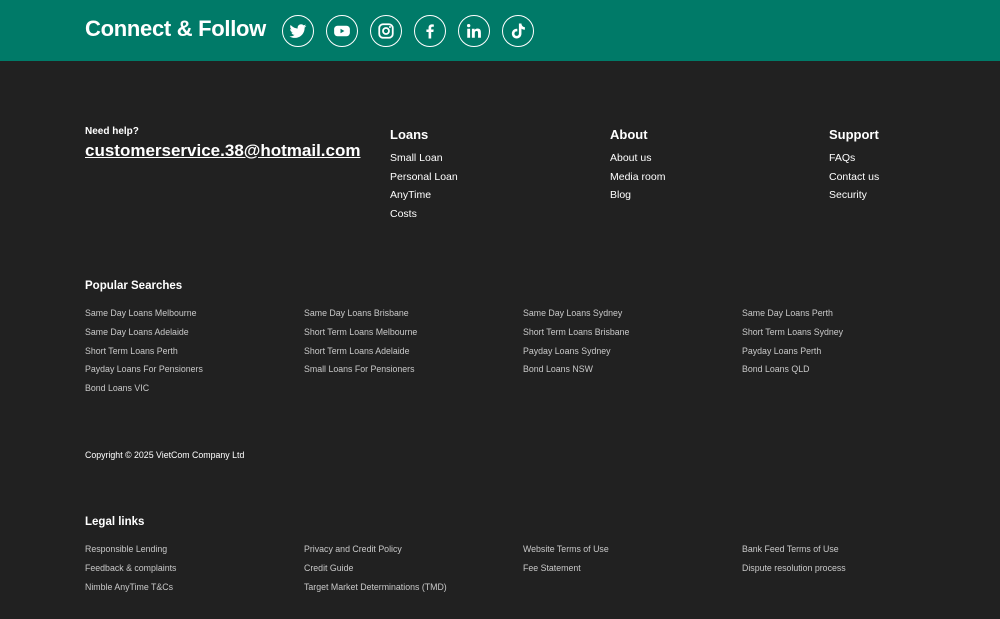 This screenshot has width=1000, height=619. What do you see at coordinates (854, 195) in the screenshot?
I see `support-link: Security` at bounding box center [854, 195].